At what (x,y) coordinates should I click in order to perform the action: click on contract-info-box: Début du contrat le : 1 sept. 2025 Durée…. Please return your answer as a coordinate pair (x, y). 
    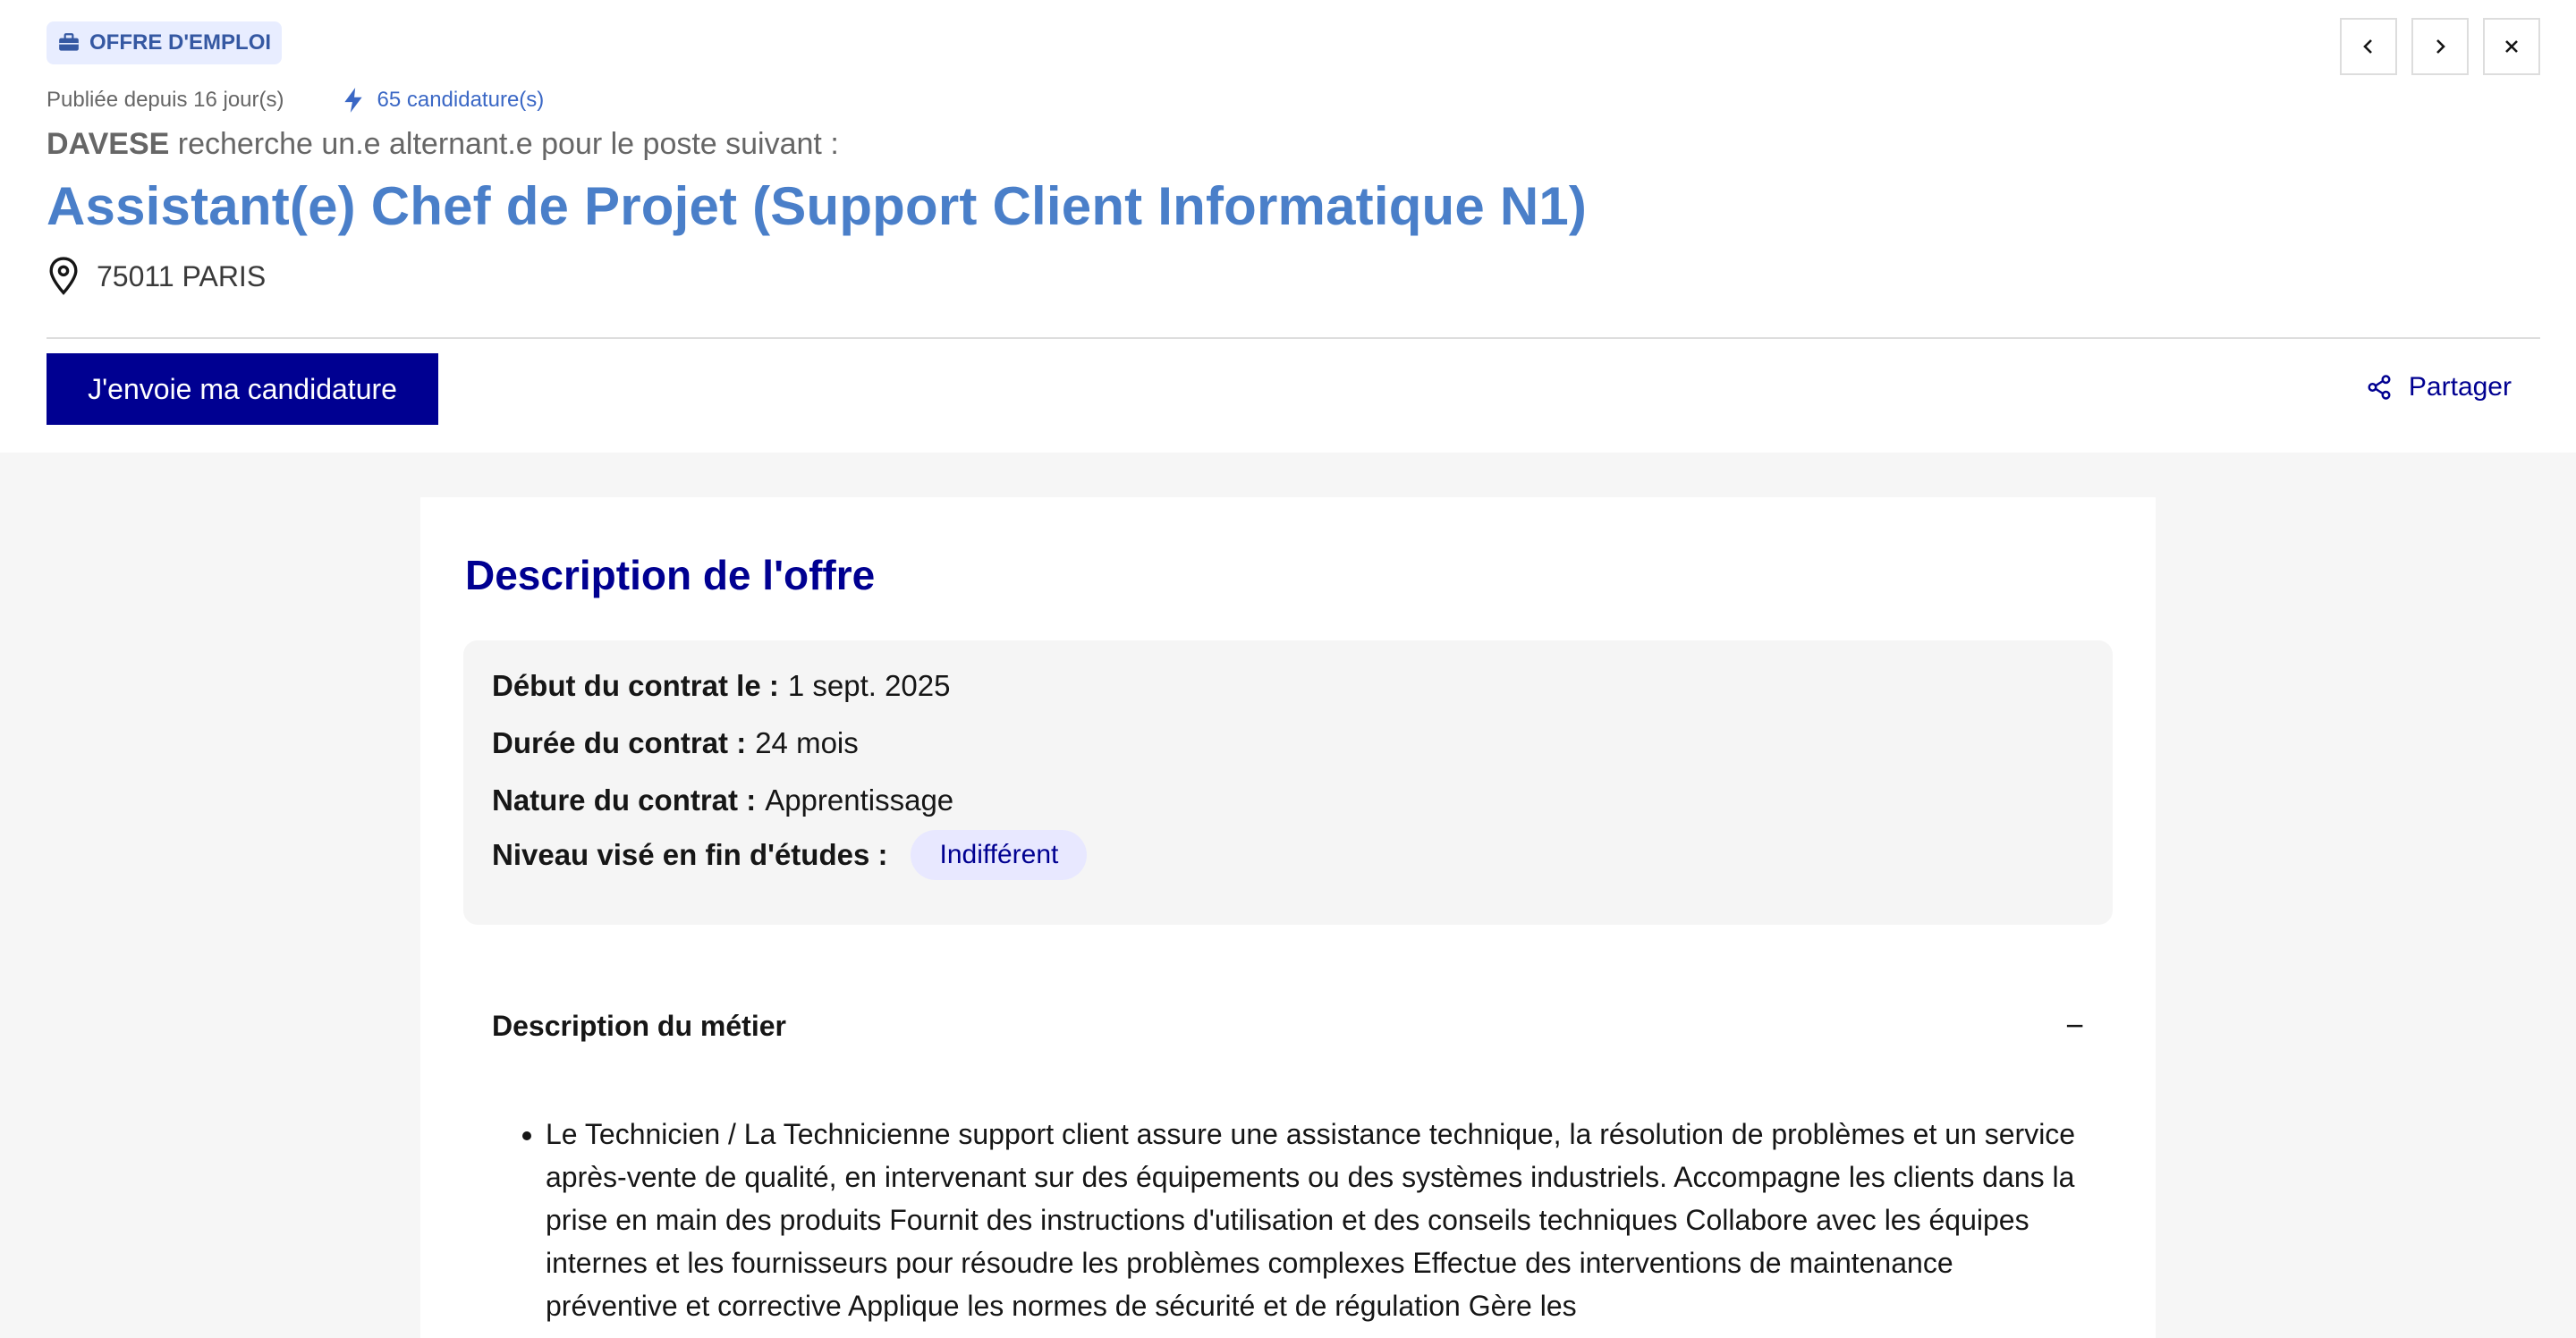
    Looking at the image, I should click on (1288, 782).